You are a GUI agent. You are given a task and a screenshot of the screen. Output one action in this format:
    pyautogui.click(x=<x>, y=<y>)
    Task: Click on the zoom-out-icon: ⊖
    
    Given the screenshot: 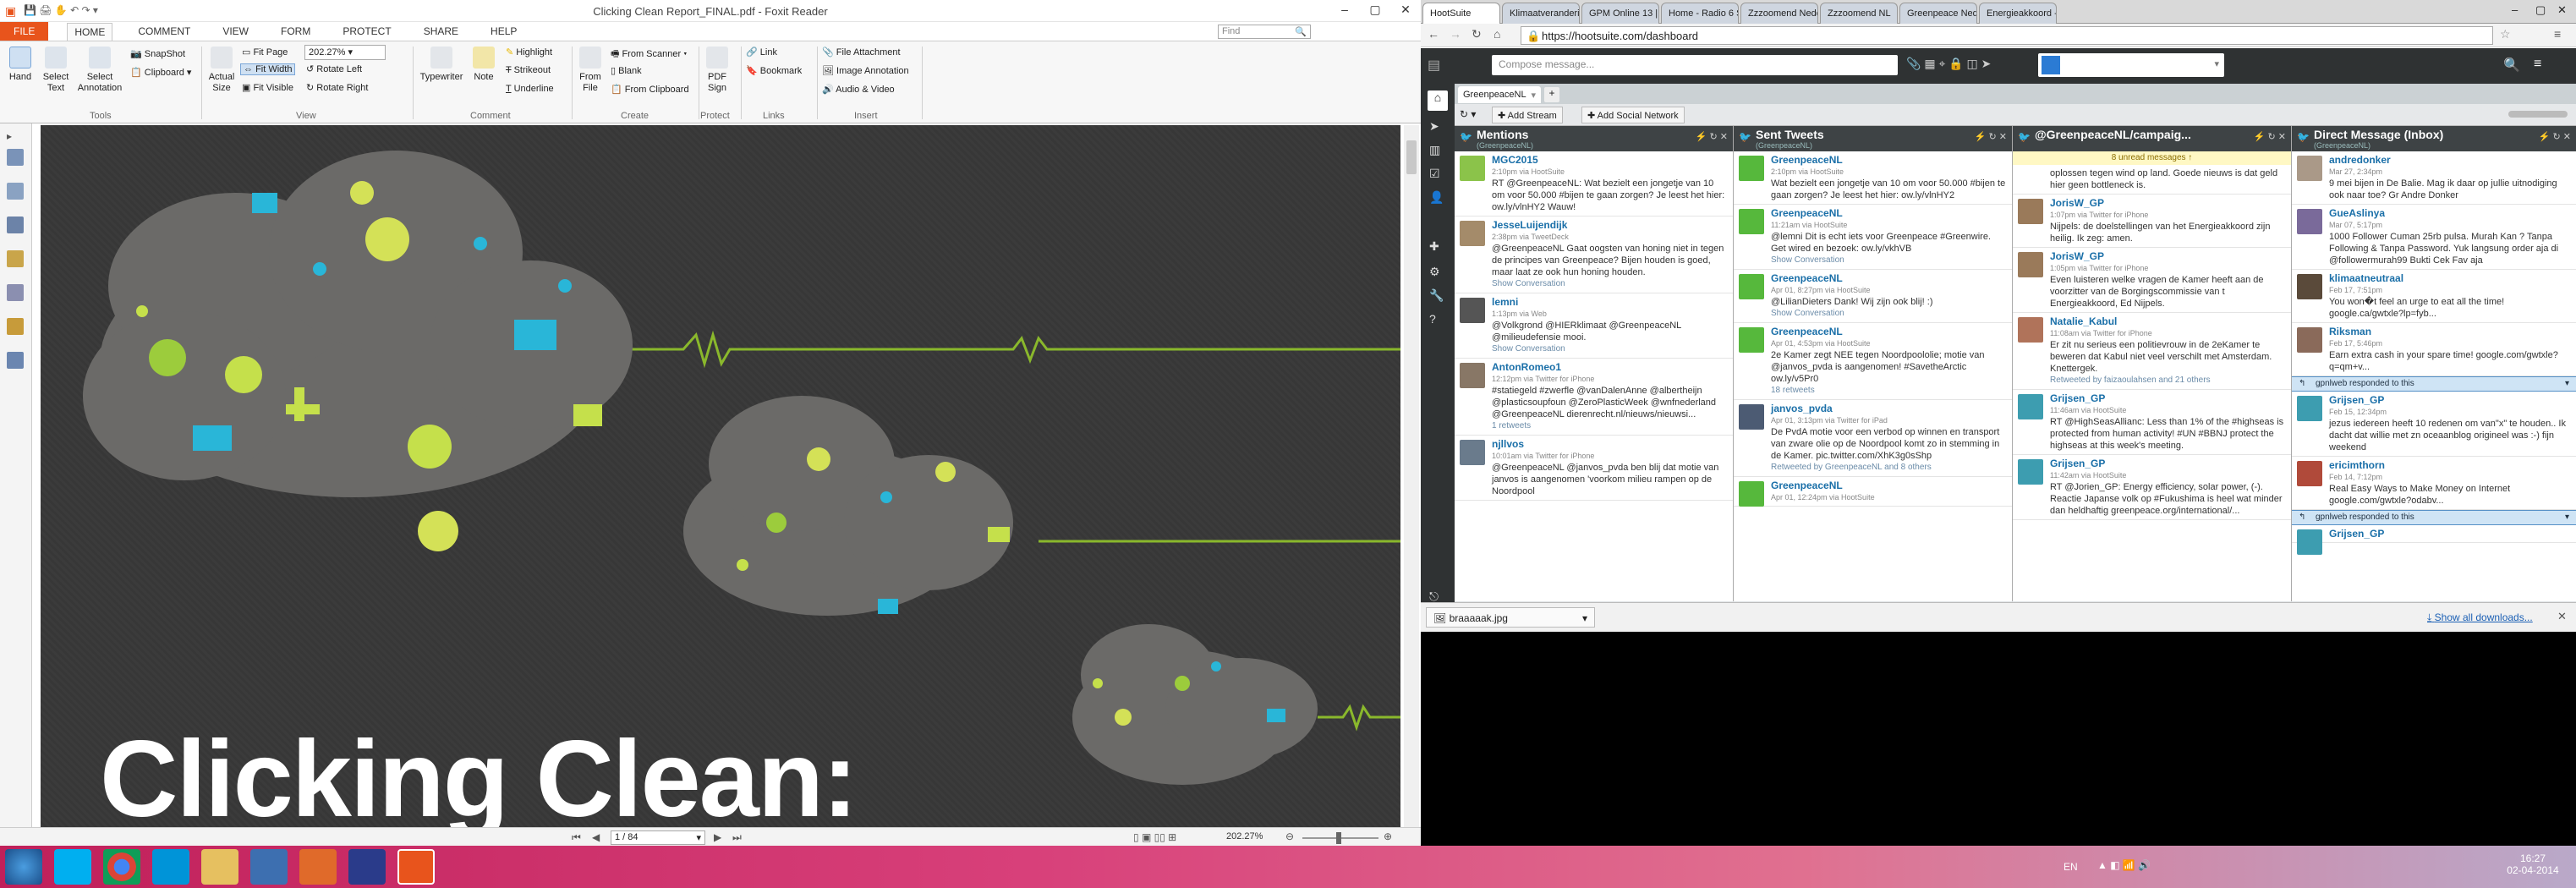 What is the action you would take?
    pyautogui.click(x=1289, y=836)
    